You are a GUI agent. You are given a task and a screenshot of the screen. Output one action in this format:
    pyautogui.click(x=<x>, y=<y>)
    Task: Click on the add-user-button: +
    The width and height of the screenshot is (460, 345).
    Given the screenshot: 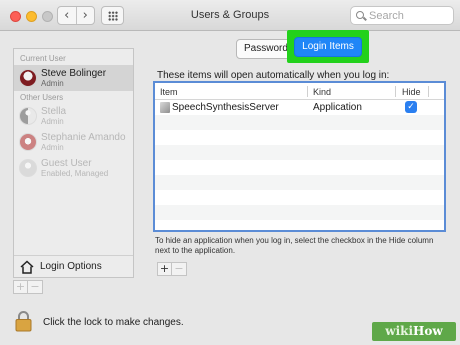 What is the action you would take?
    pyautogui.click(x=20, y=287)
    